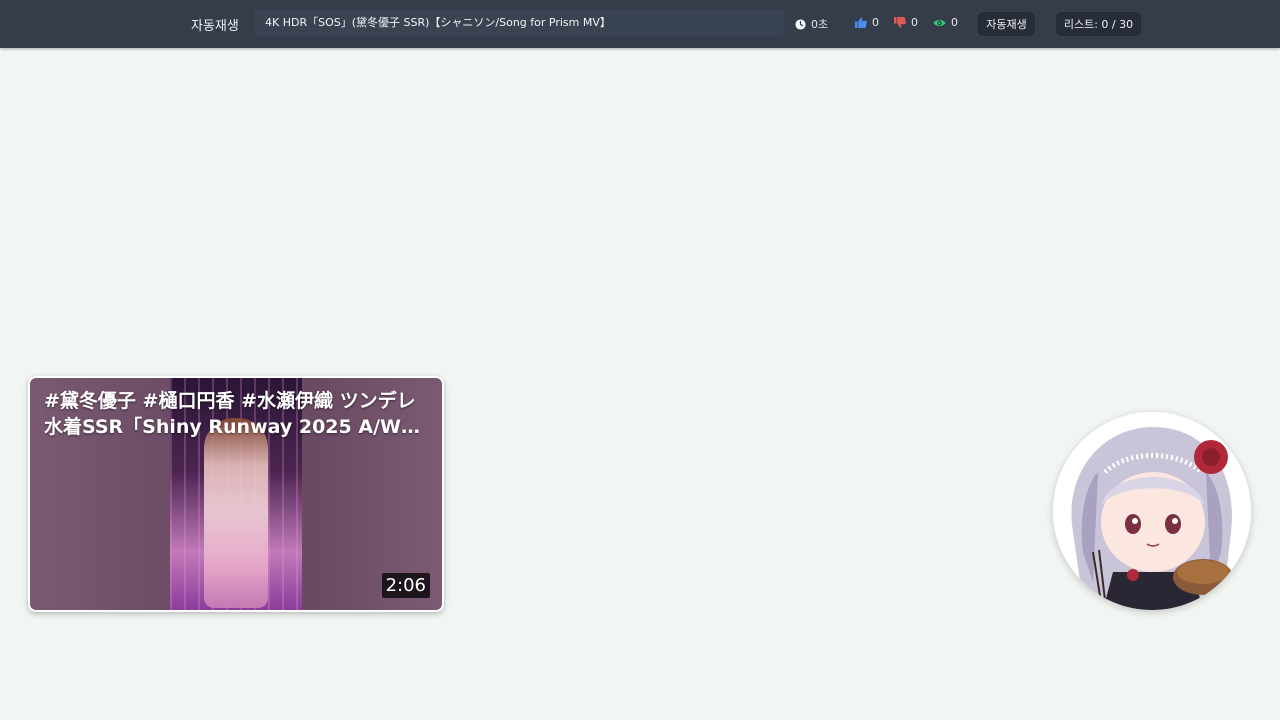 This screenshot has width=1280, height=720. What do you see at coordinates (861, 22) in the screenshot?
I see `thumbs-up-icon` at bounding box center [861, 22].